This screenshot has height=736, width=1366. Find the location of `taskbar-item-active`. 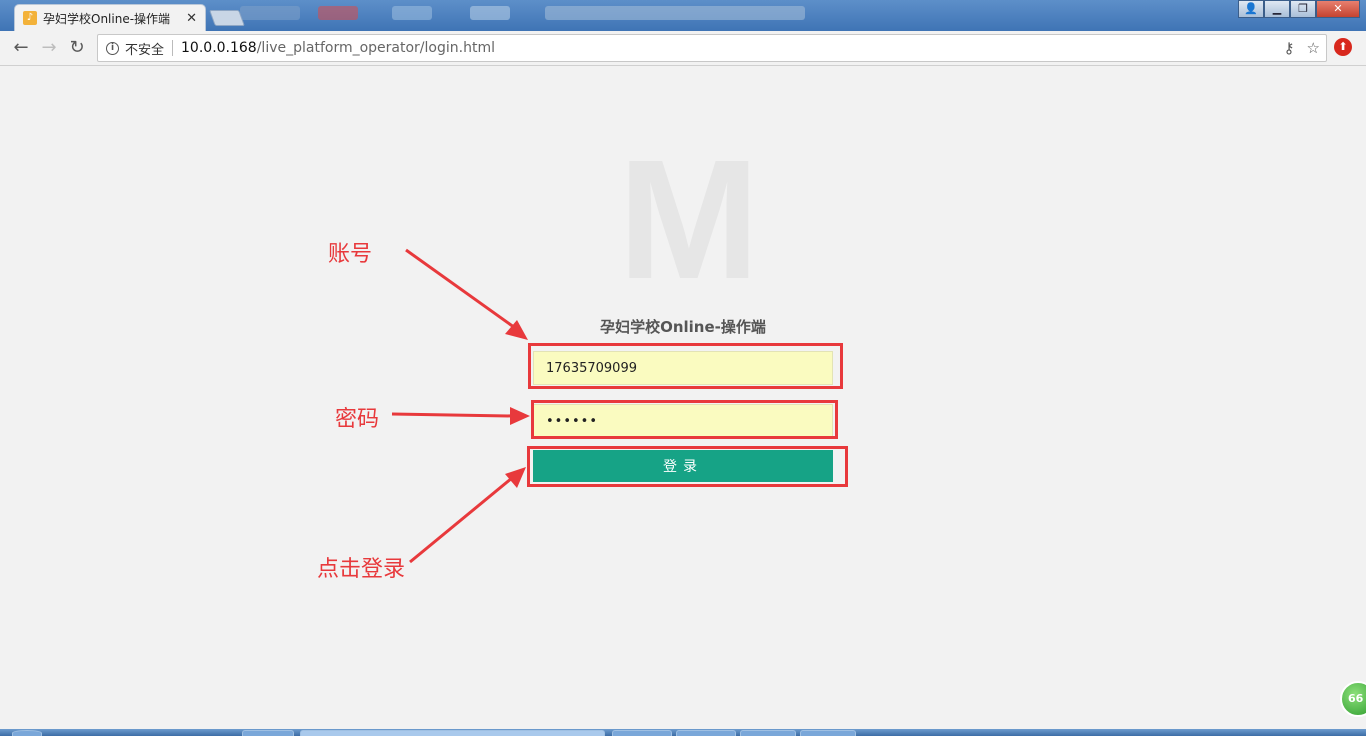

taskbar-item-active is located at coordinates (452, 733).